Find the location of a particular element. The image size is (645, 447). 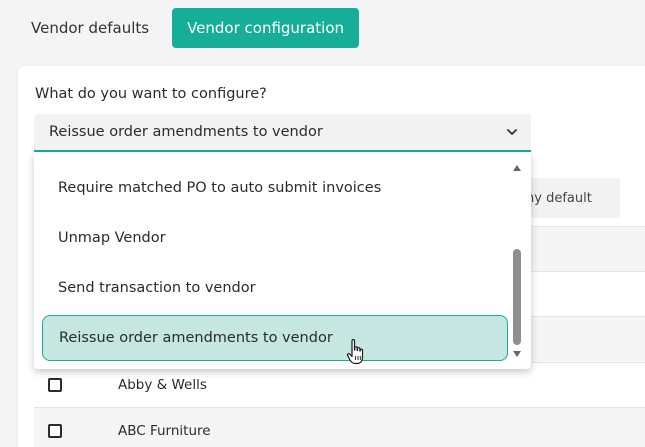

table-row: ABC Furniture is located at coordinates (339, 427).